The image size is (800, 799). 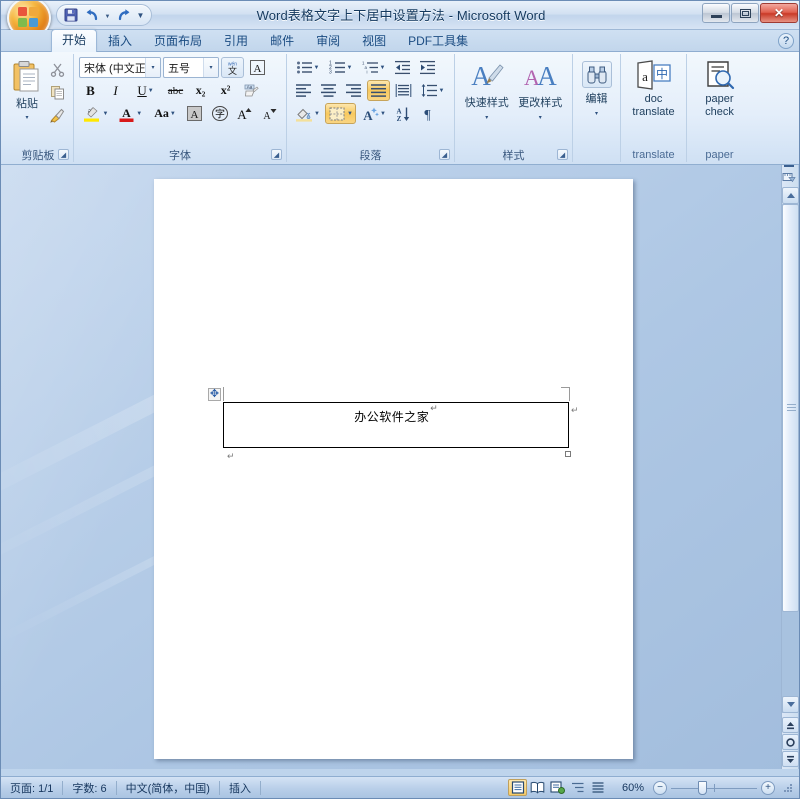 I want to click on change-styles-dropdown-icon: ▾, so click(x=540, y=117).